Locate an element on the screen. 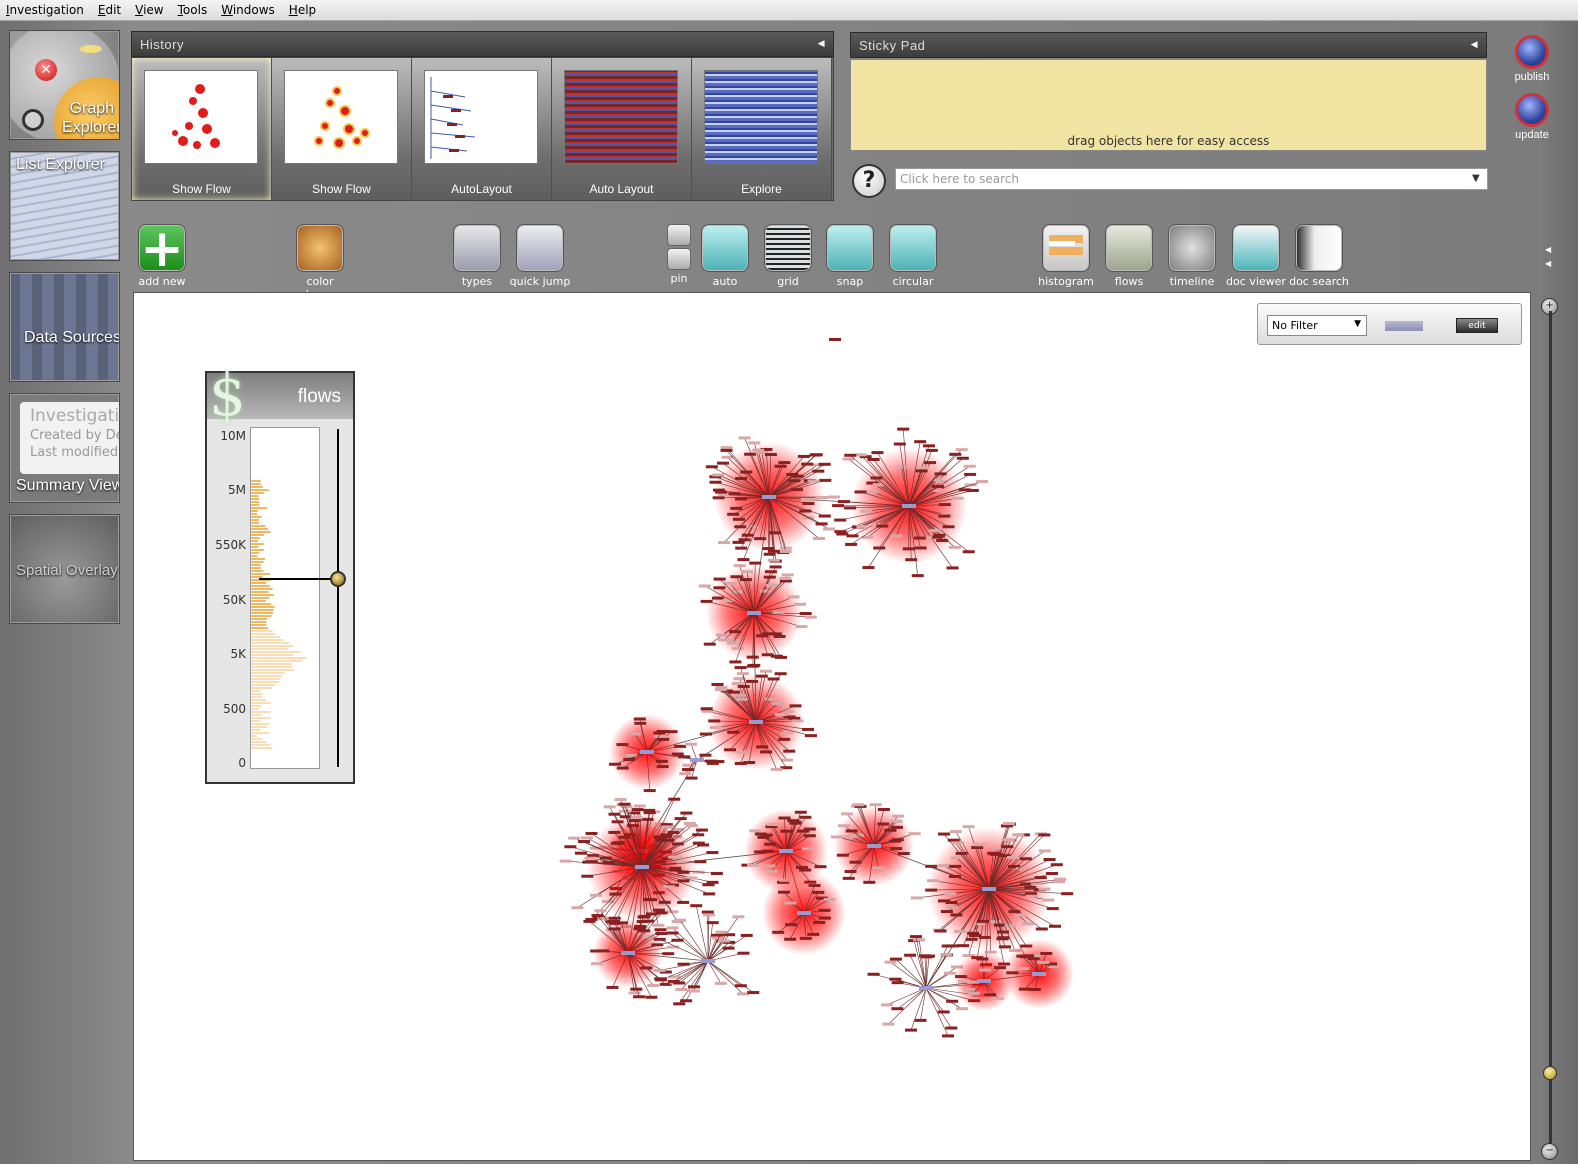  axis-tick: 10M is located at coordinates (233, 436).